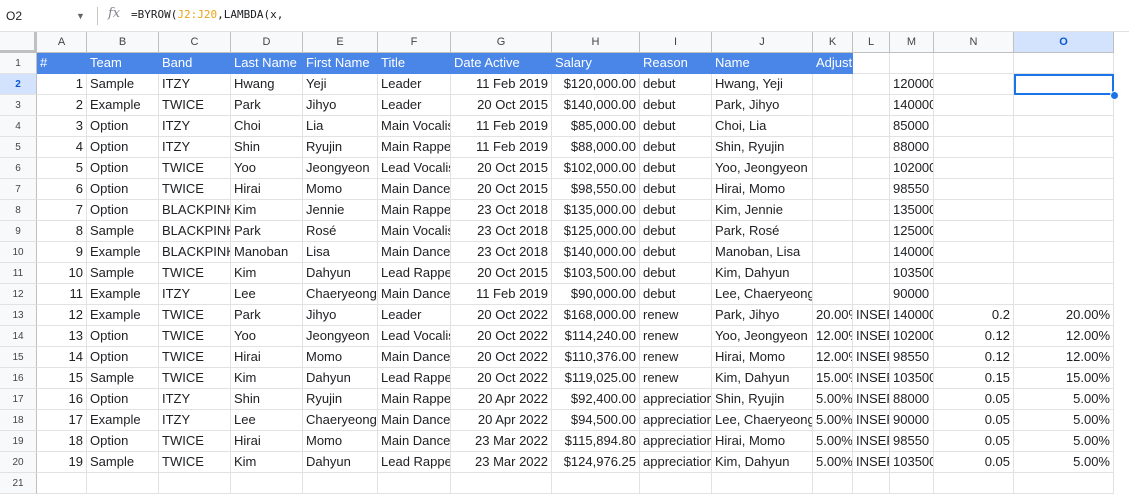 This screenshot has height=494, width=1129. What do you see at coordinates (62, 399) in the screenshot?
I see `table-cell: 16` at bounding box center [62, 399].